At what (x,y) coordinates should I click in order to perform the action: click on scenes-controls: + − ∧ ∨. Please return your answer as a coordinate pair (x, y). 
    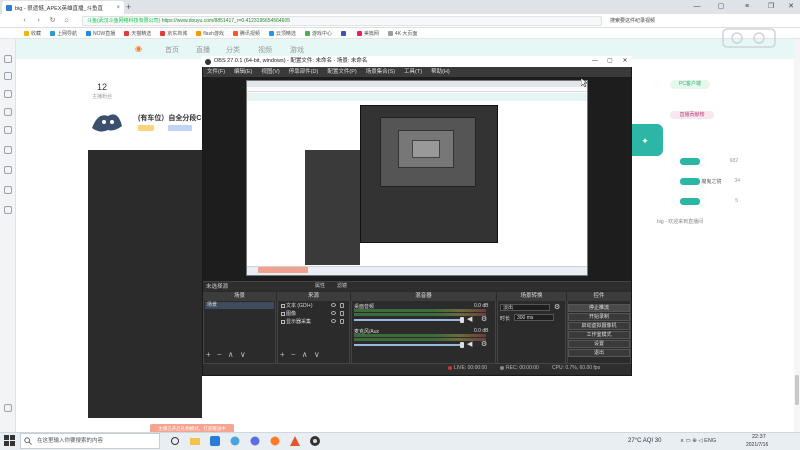
    Looking at the image, I should click on (239, 355).